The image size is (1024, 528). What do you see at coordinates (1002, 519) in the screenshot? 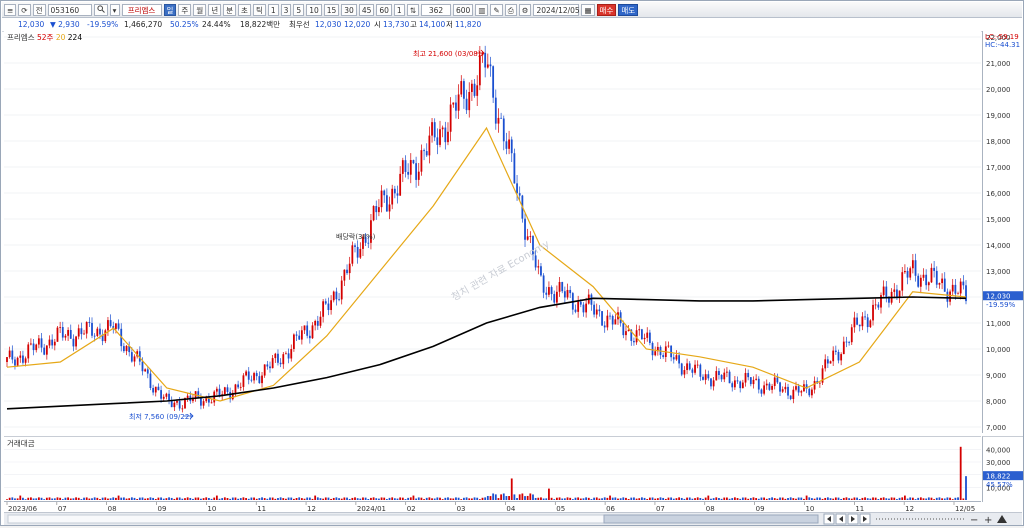
I see `arrow-icon` at bounding box center [1002, 519].